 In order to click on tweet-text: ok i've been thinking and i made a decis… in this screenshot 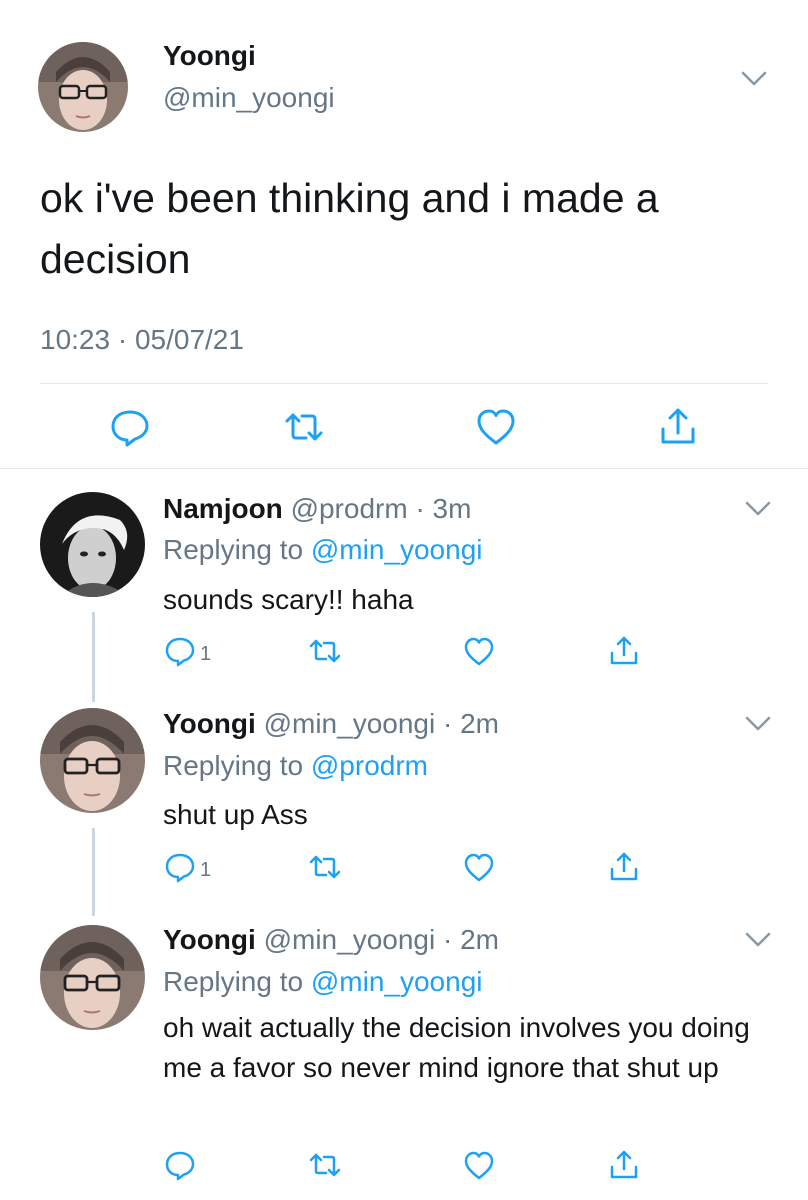, I will do `click(349, 228)`.